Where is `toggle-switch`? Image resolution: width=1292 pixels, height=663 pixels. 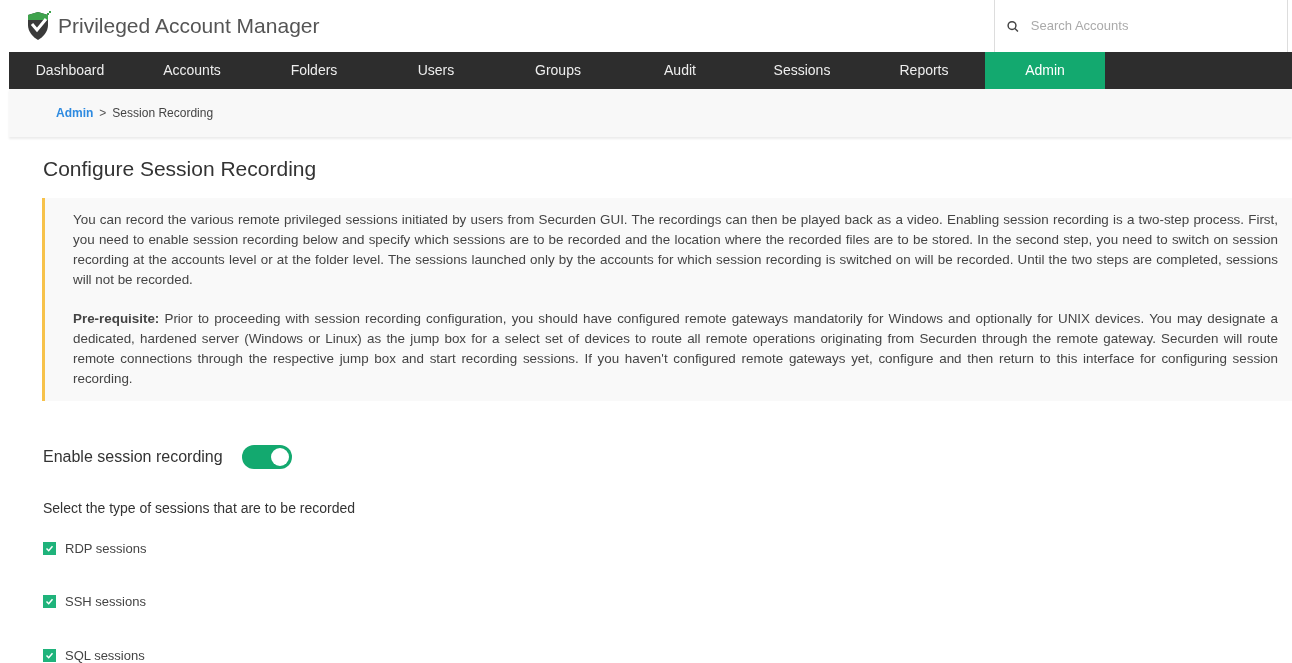 toggle-switch is located at coordinates (266, 456).